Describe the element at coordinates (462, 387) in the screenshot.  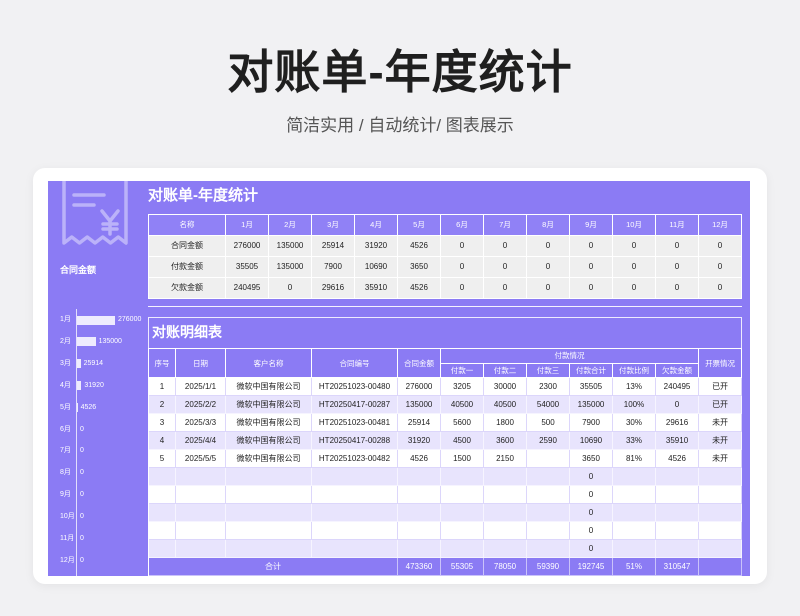
I see `cell-payment-1: 3205` at that location.